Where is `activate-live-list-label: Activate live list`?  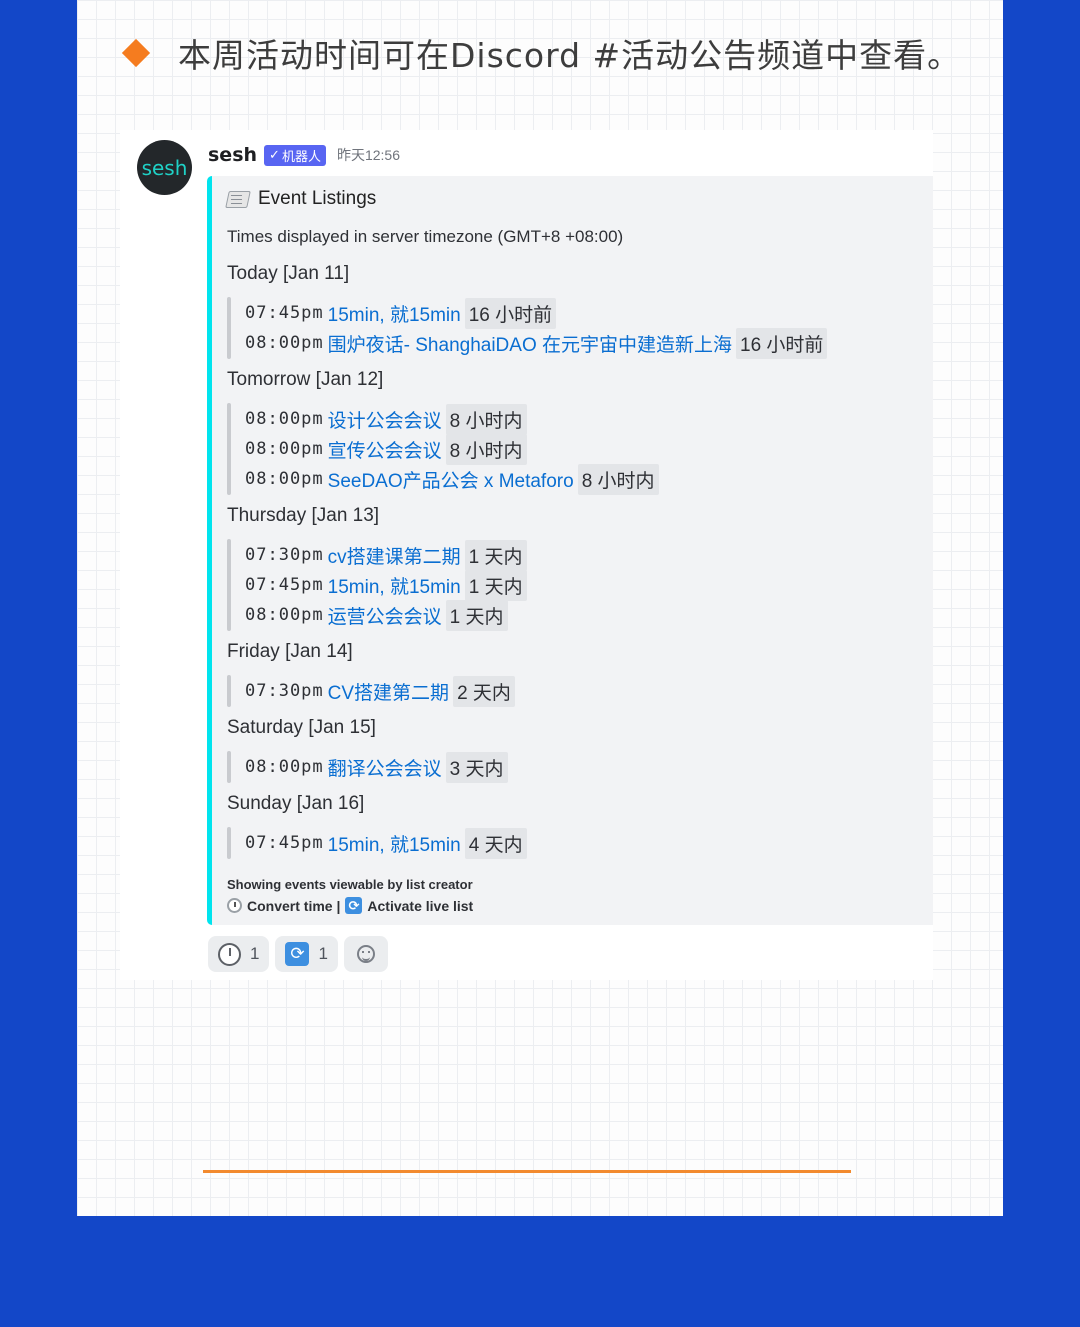 activate-live-list-label: Activate live list is located at coordinates (420, 905).